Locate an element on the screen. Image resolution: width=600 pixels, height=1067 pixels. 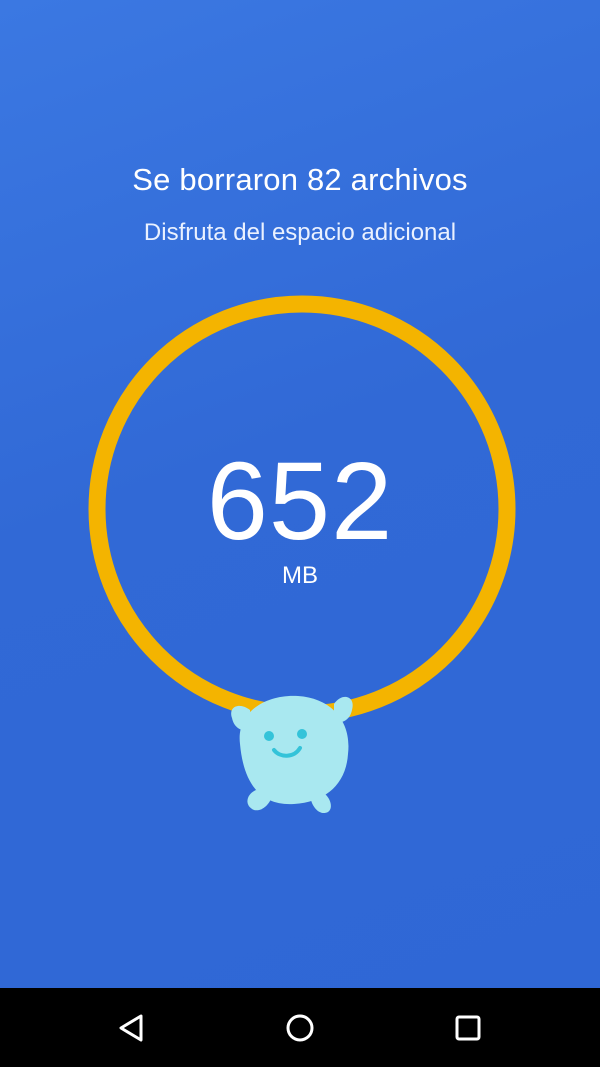
home-button is located at coordinates (300, 1028).